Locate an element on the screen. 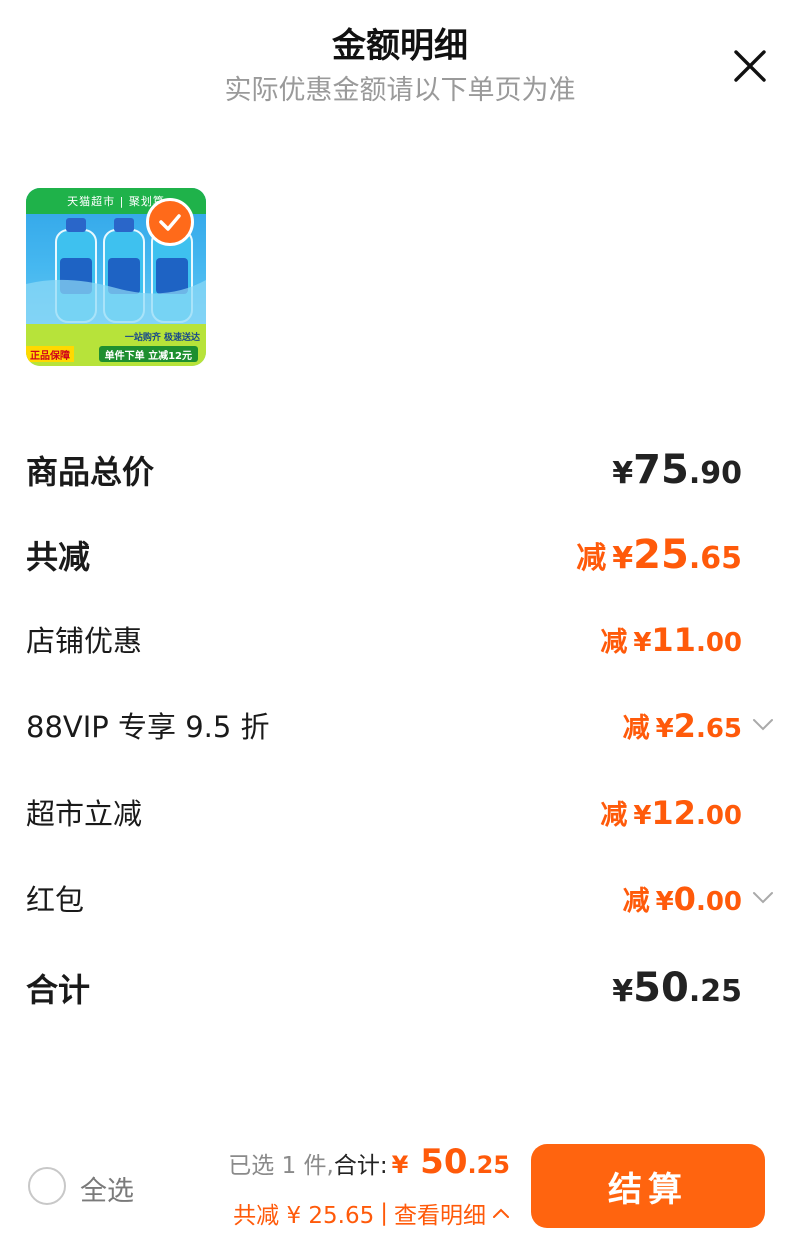 This screenshot has height=1241, width=800. market-discount-value: 减 ¥12.00 is located at coordinates (671, 812).